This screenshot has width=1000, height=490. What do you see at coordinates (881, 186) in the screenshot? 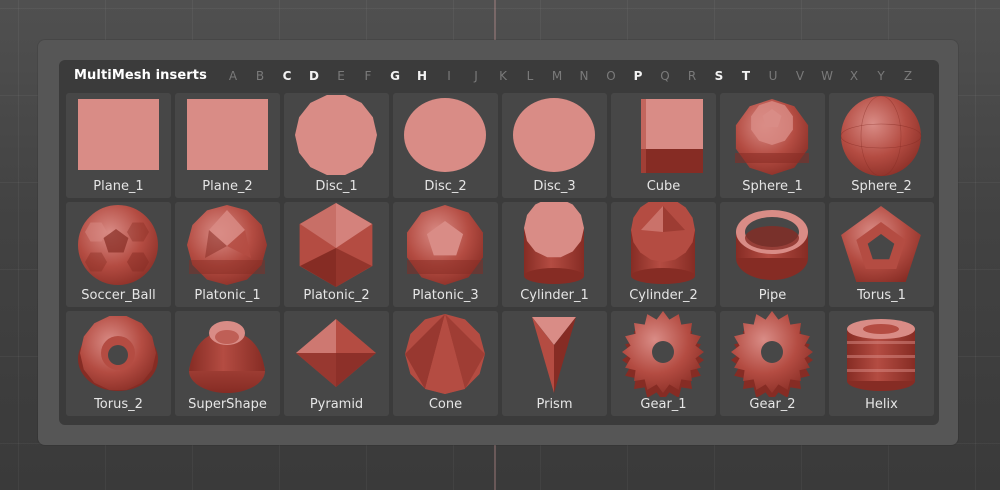
I see `insert-label: Sphere_2` at bounding box center [881, 186].